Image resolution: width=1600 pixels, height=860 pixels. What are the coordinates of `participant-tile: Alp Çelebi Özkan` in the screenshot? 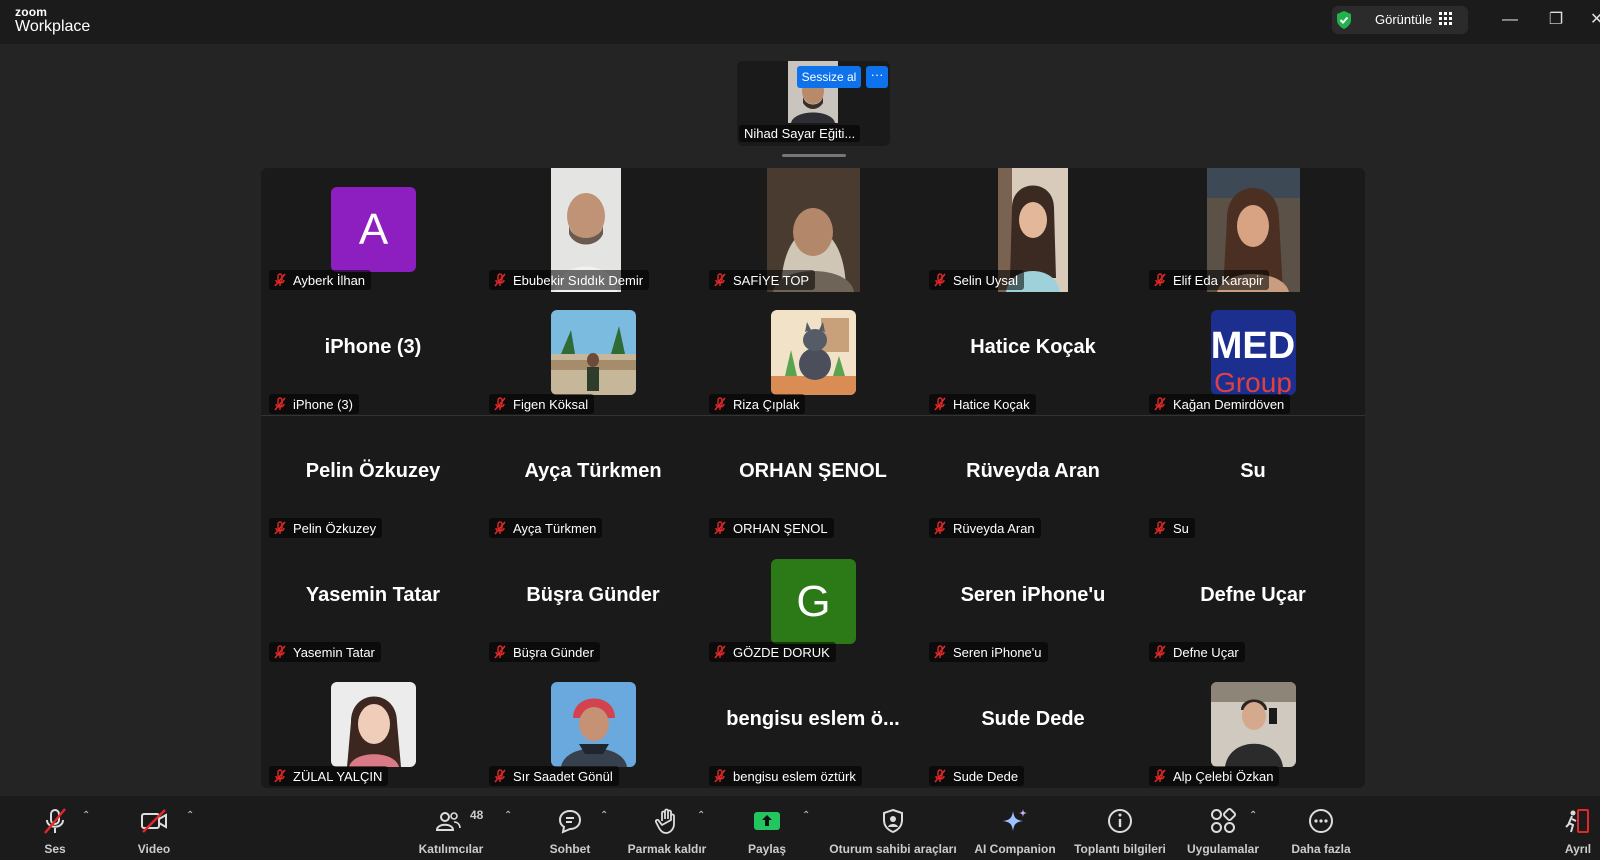 It's located at (1253, 726).